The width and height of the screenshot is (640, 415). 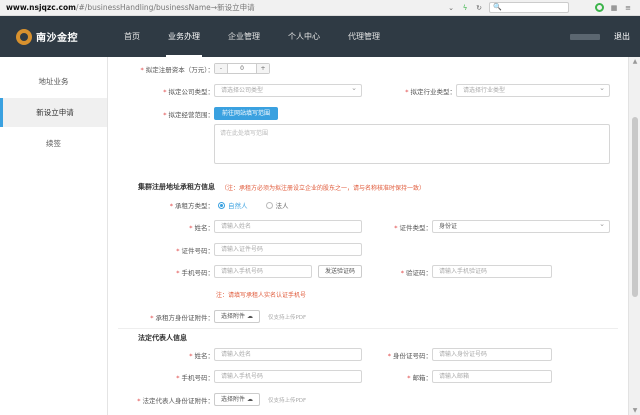 What do you see at coordinates (188, 91) in the screenshot?
I see `company-type-label: * 拟定公司类型：` at bounding box center [188, 91].